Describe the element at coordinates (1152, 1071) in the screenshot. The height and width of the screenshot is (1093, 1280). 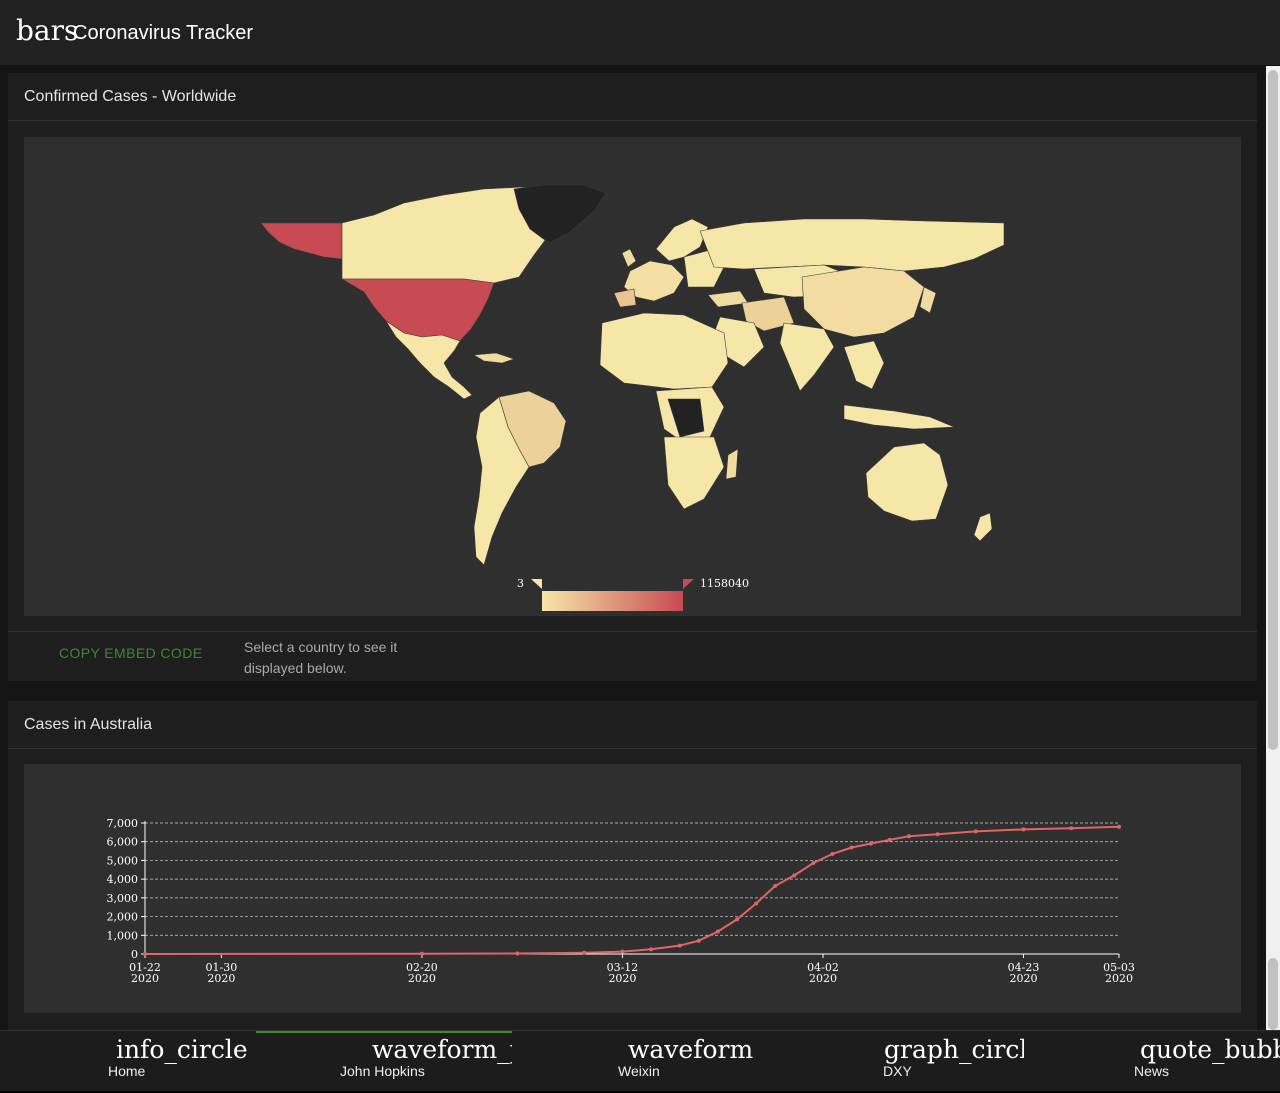
I see `nav-label: News` at that location.